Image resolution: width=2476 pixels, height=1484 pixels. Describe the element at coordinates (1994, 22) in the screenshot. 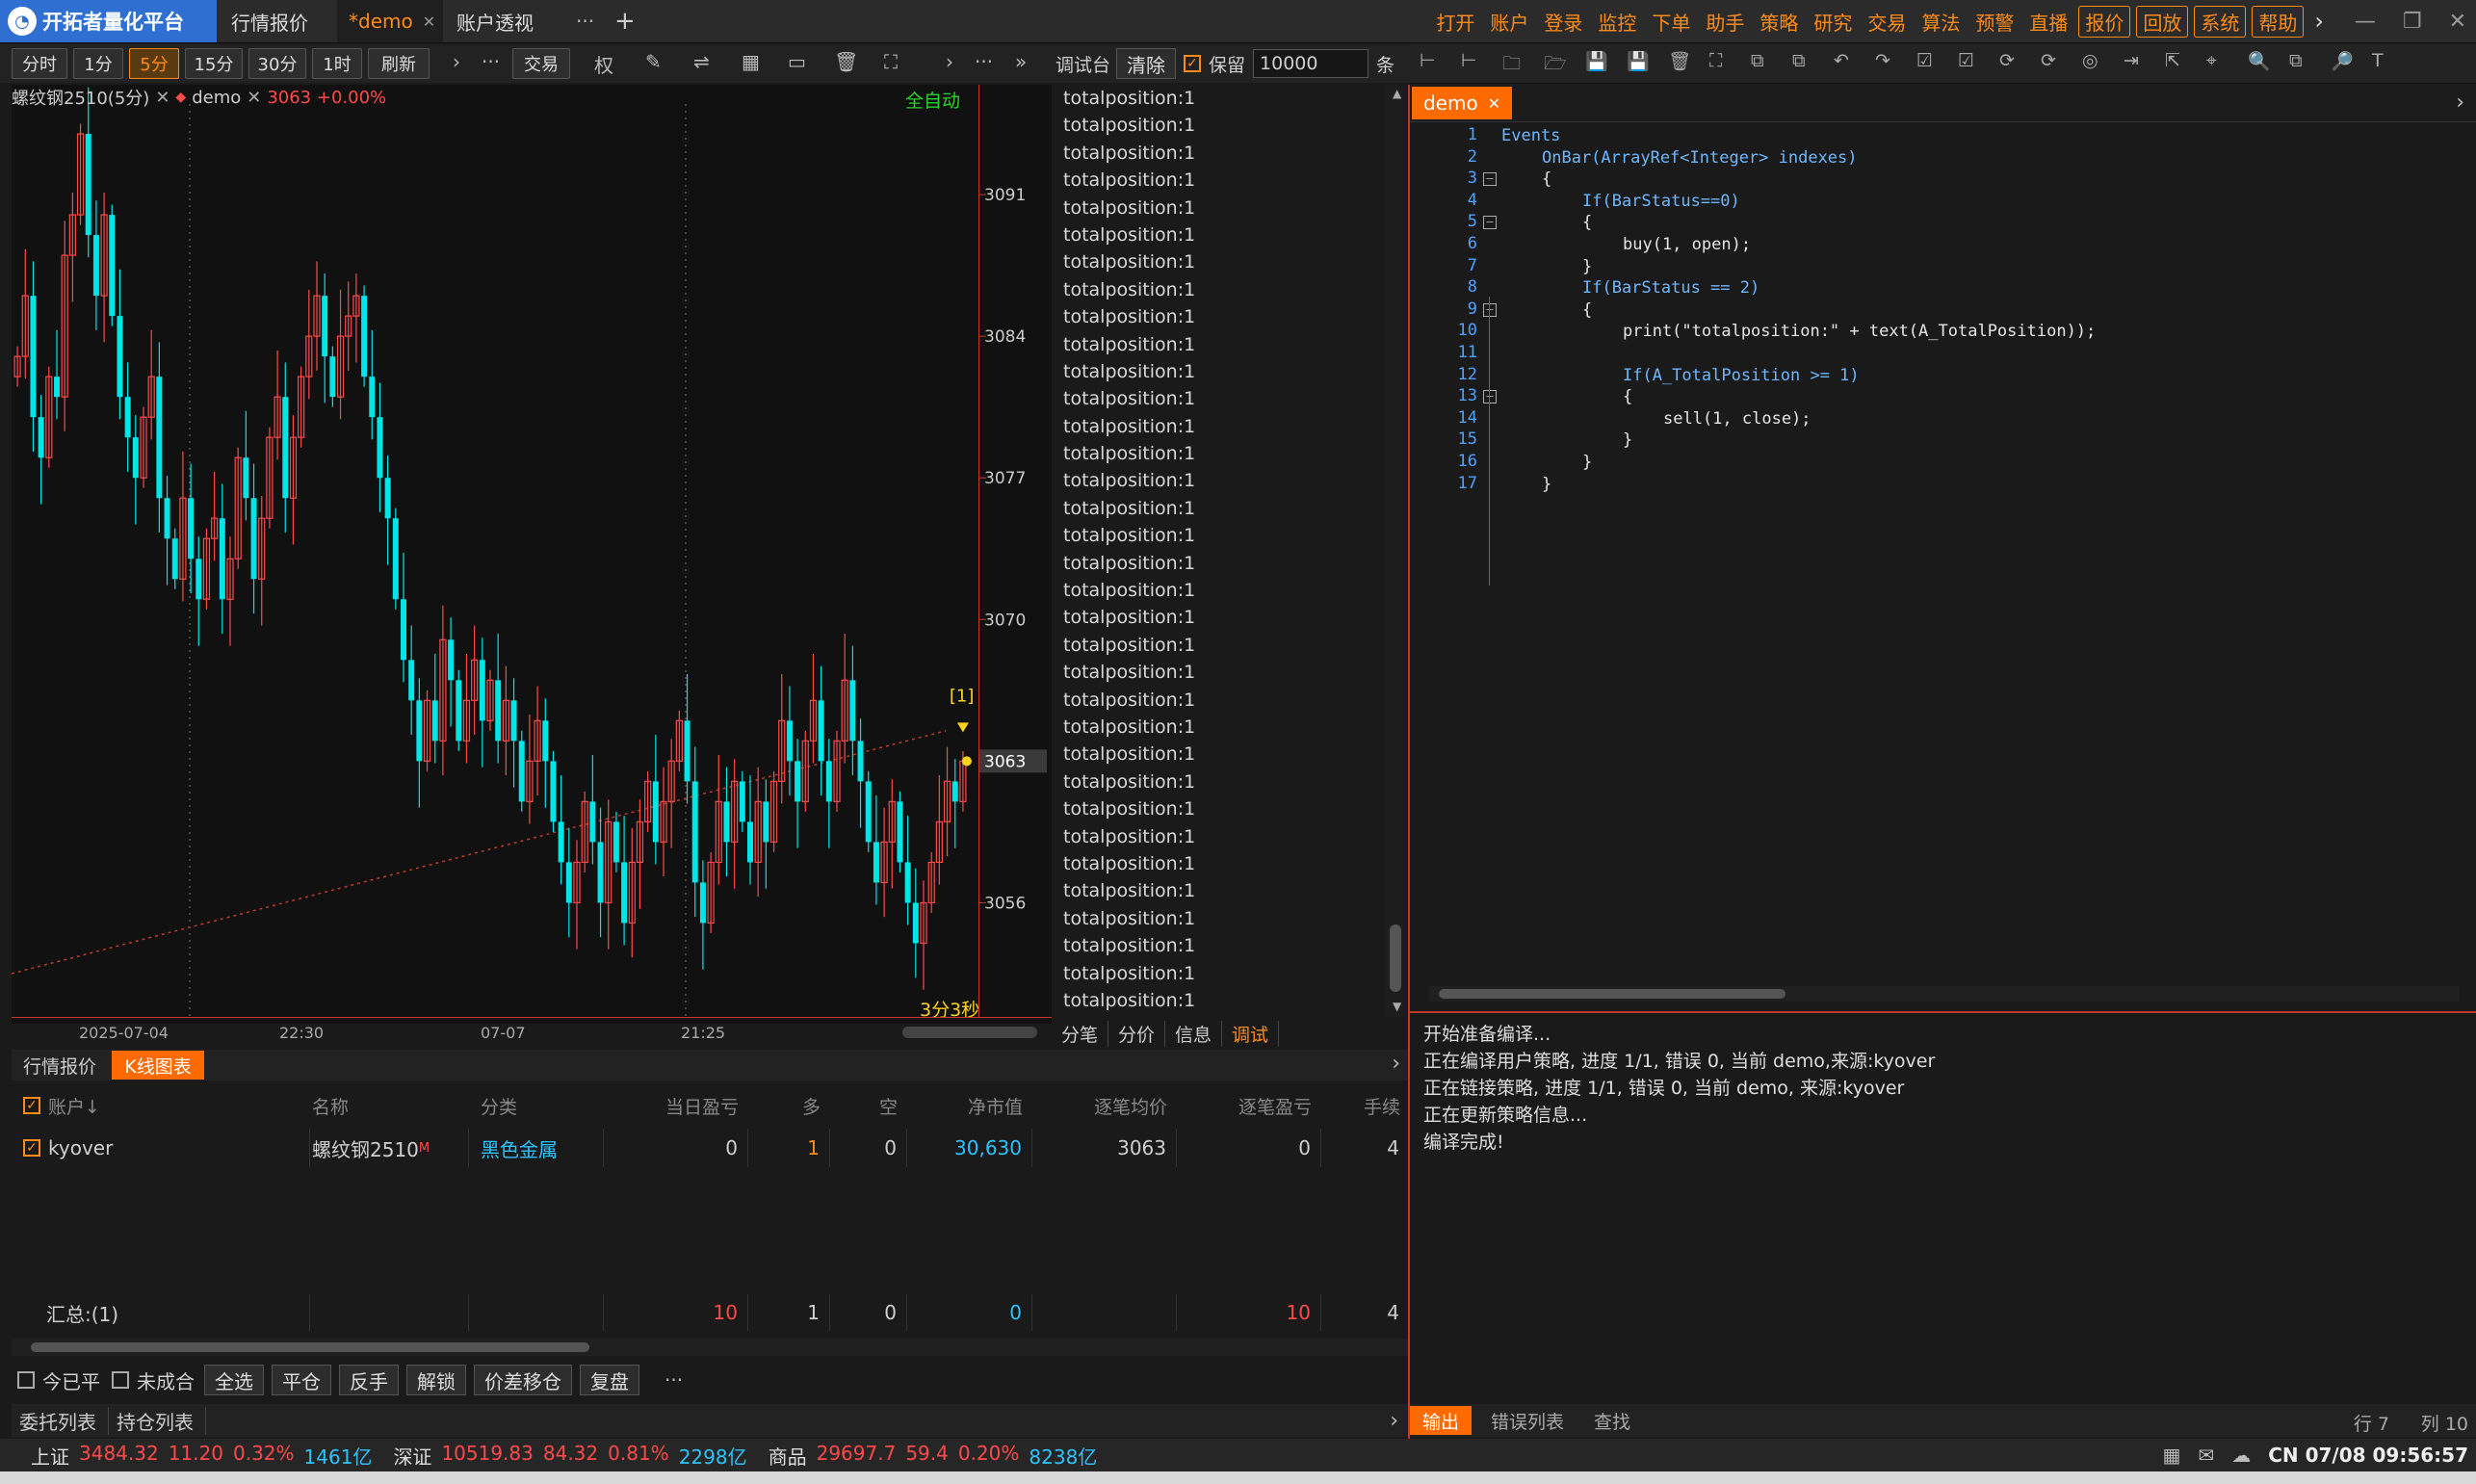

I see `menu-item: 预警` at that location.